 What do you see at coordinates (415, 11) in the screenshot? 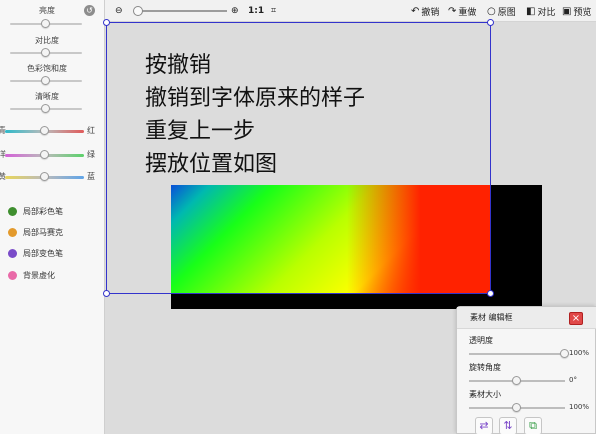
I see `undo-icon: ↶` at bounding box center [415, 11].